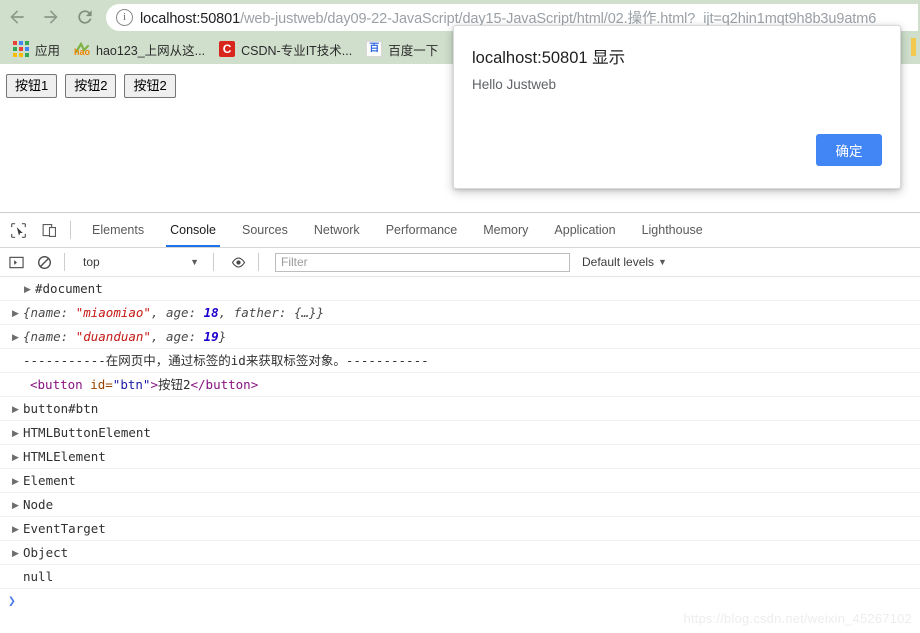 Image resolution: width=920 pixels, height=633 pixels. What do you see at coordinates (149, 86) in the screenshot?
I see `page-button-3: 按钮2` at bounding box center [149, 86].